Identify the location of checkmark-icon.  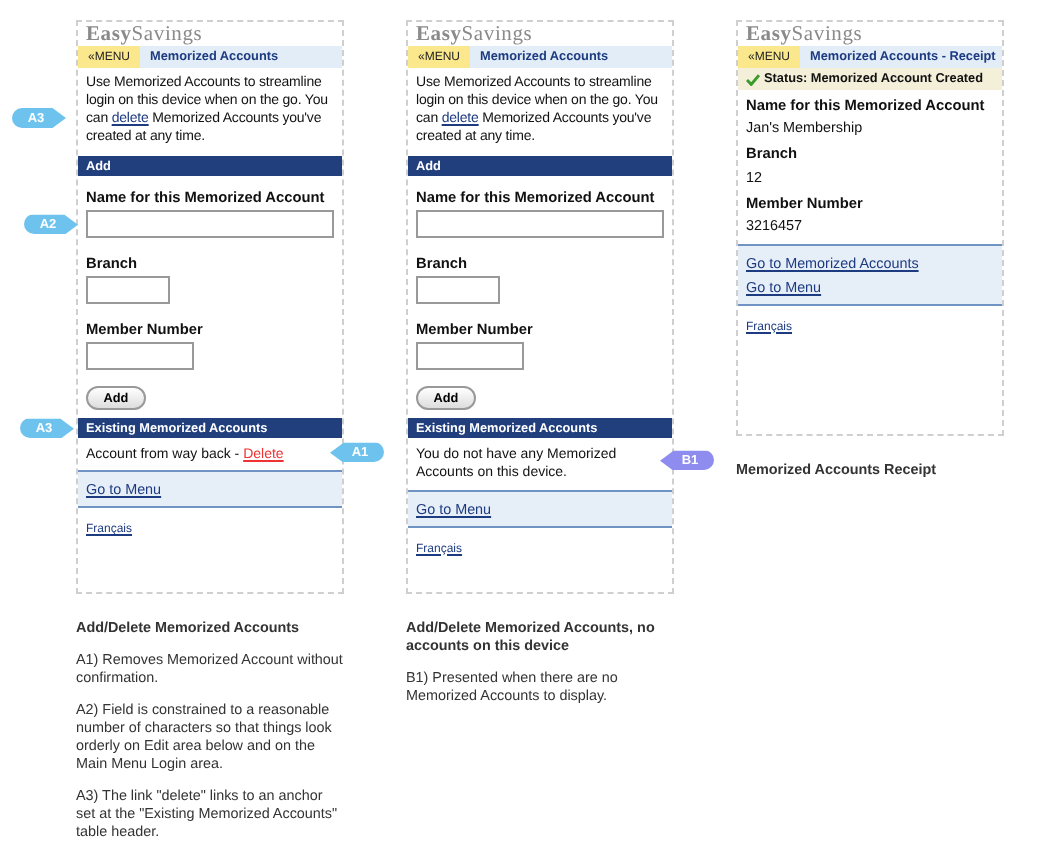
(753, 79).